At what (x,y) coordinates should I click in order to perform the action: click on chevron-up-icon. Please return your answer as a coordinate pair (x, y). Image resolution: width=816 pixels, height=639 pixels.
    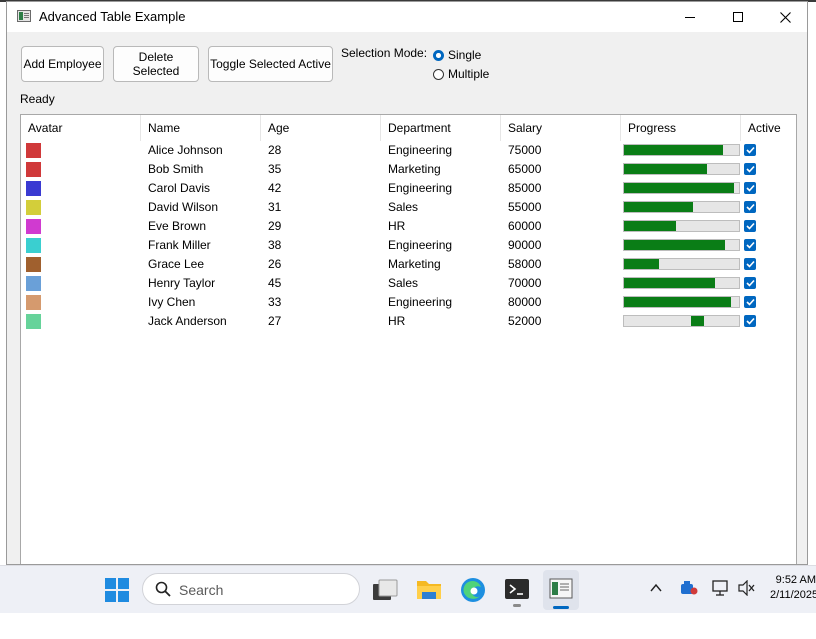
    Looking at the image, I should click on (656, 587).